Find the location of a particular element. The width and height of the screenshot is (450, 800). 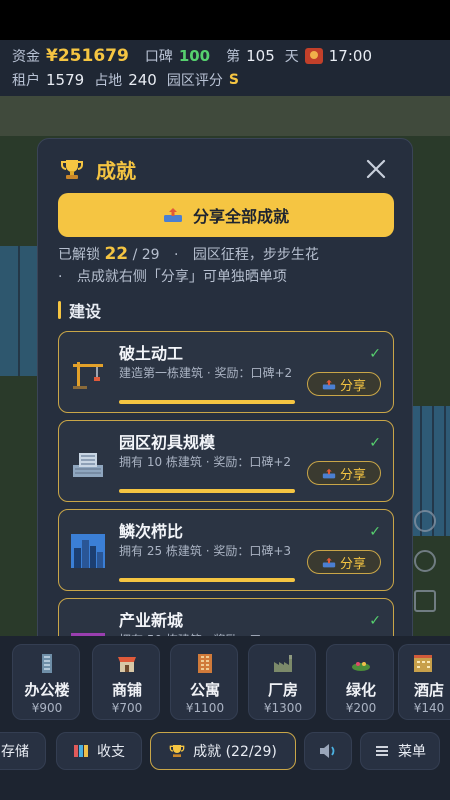

build-item-apartment: 公寓 ¥1100 is located at coordinates (204, 682).